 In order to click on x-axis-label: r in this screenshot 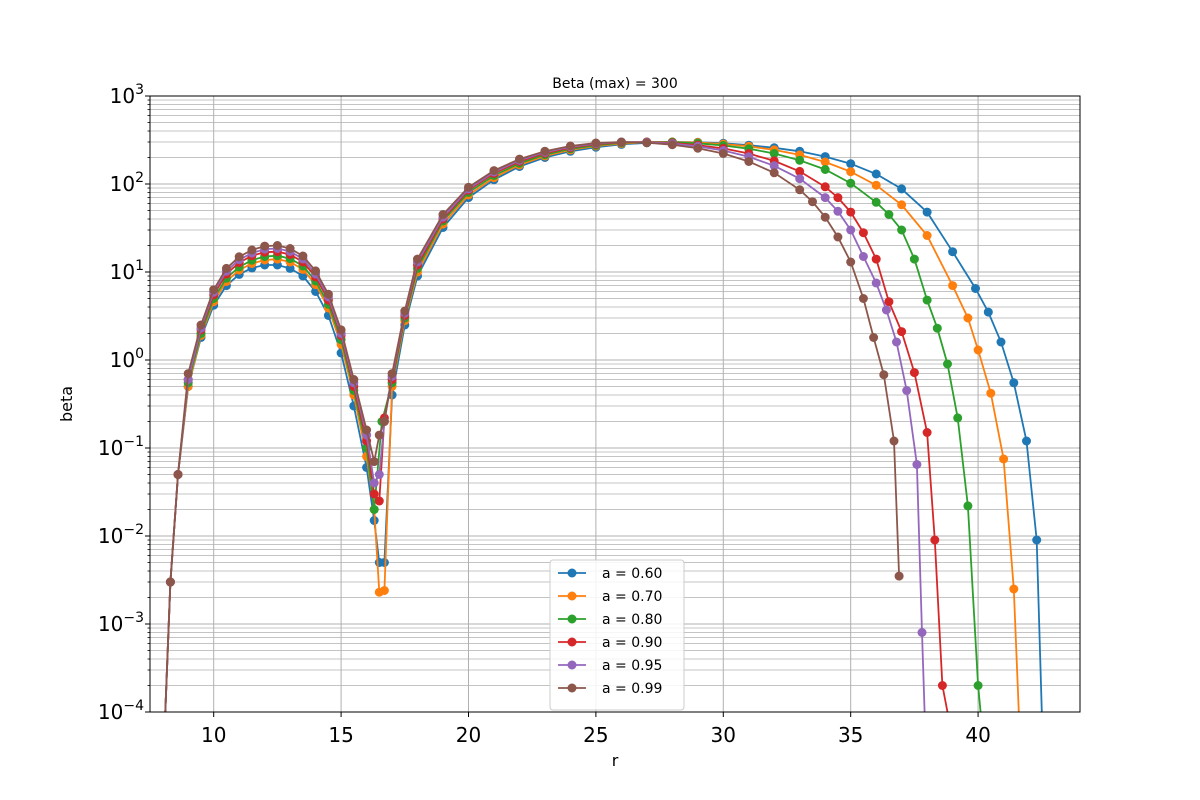, I will do `click(615, 760)`.